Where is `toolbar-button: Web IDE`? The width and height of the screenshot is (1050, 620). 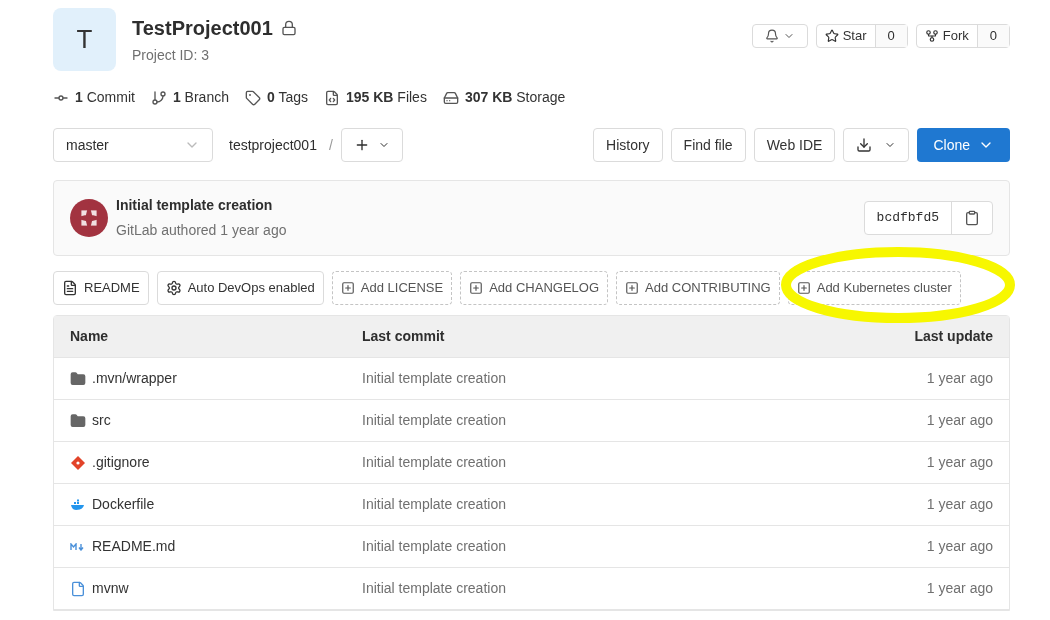
toolbar-button: Web IDE is located at coordinates (794, 145).